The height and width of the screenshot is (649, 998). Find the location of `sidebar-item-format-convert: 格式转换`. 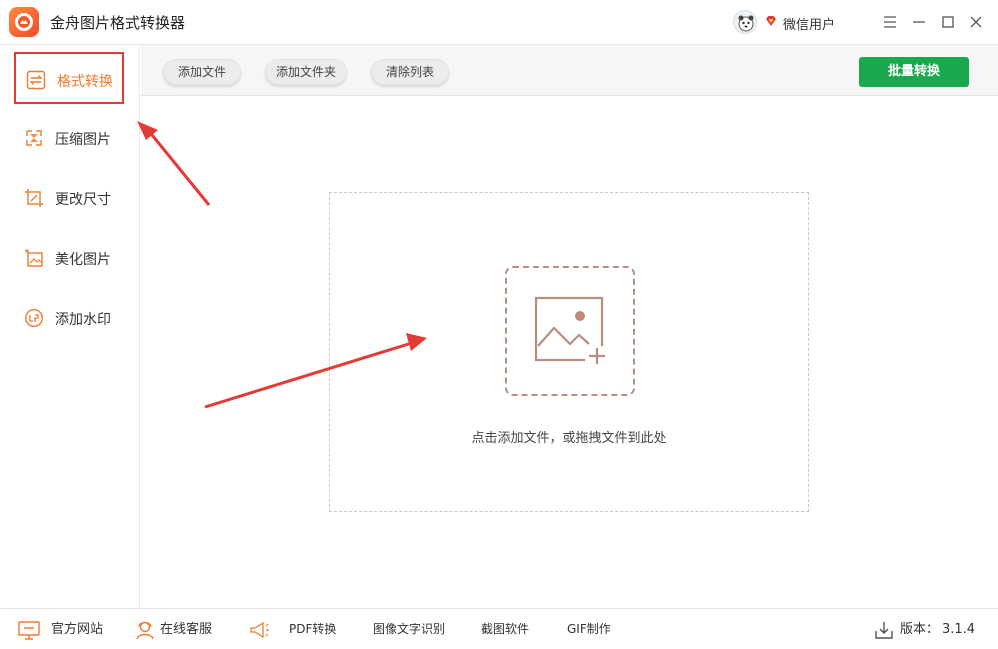

sidebar-item-format-convert: 格式转换 is located at coordinates (69, 78).